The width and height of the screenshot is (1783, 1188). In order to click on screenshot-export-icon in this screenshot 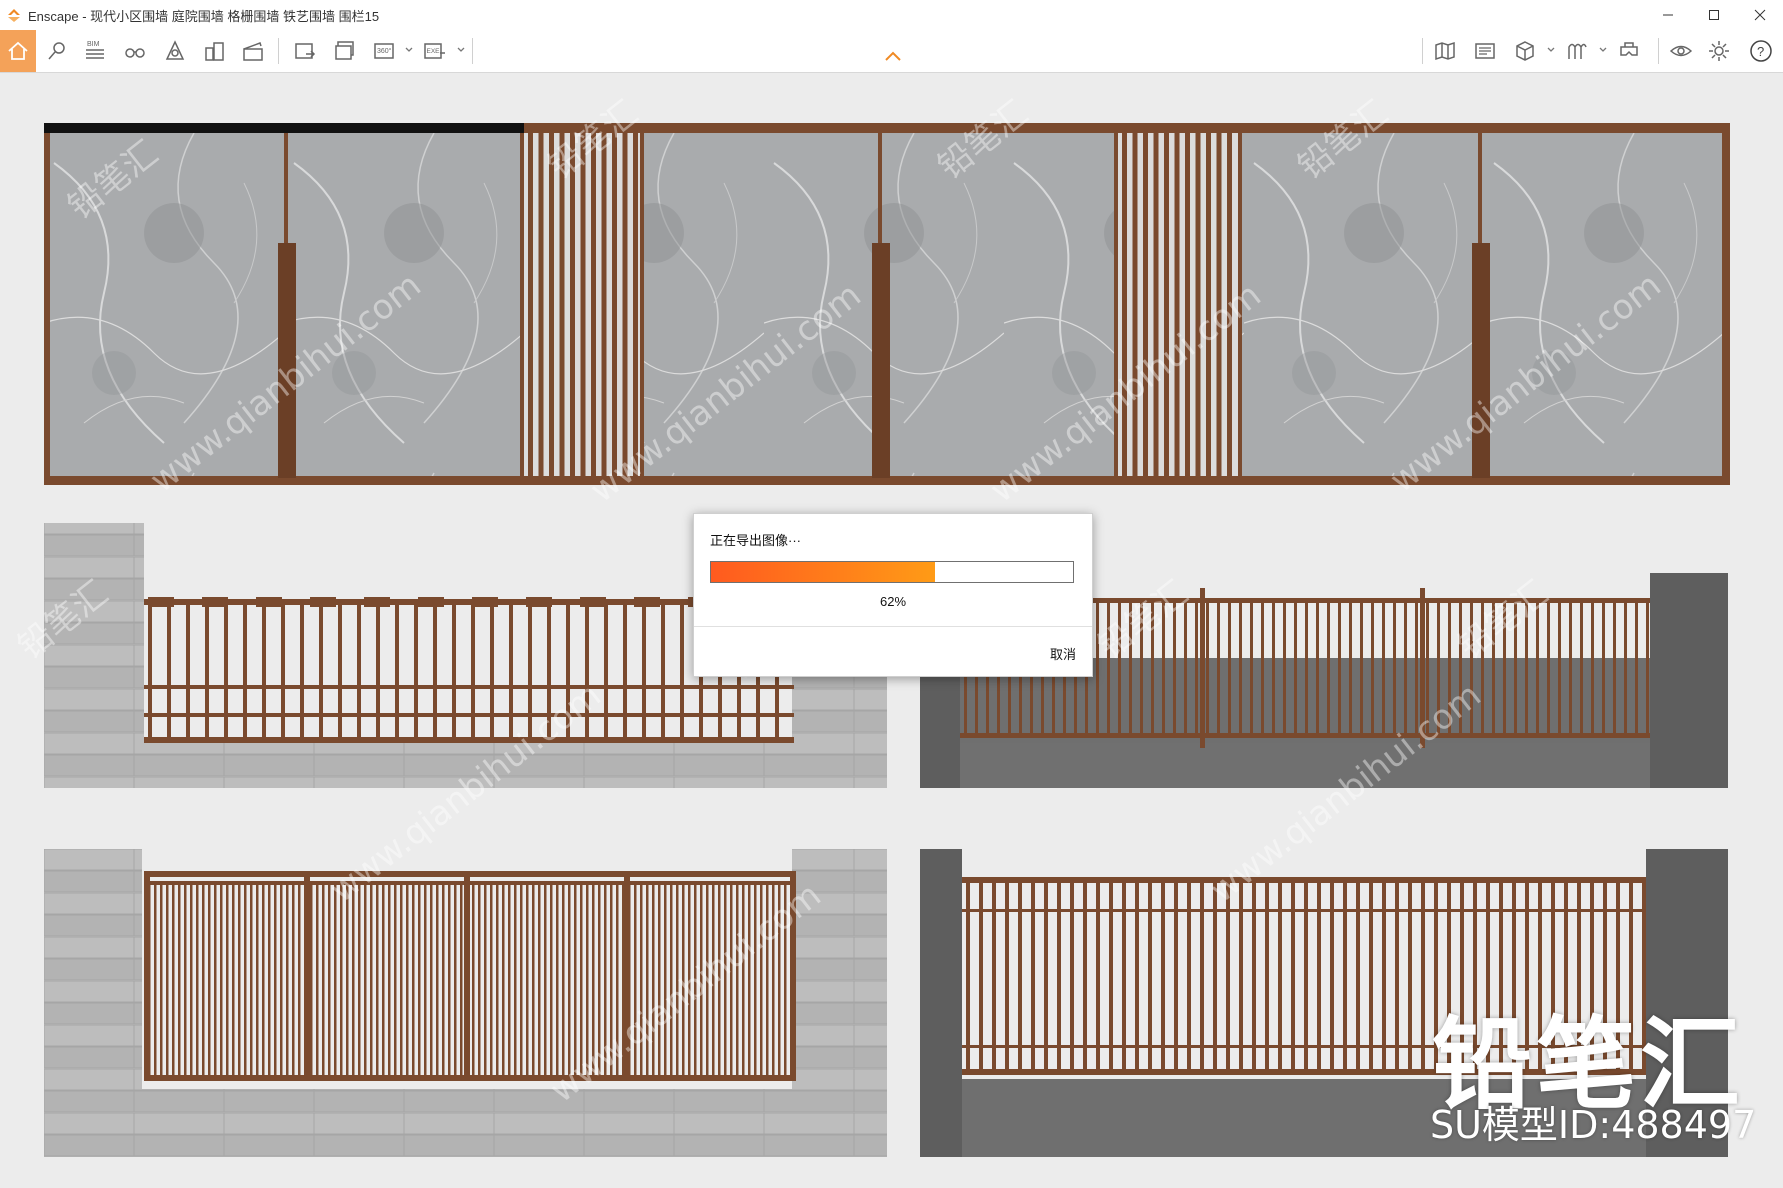, I will do `click(305, 51)`.